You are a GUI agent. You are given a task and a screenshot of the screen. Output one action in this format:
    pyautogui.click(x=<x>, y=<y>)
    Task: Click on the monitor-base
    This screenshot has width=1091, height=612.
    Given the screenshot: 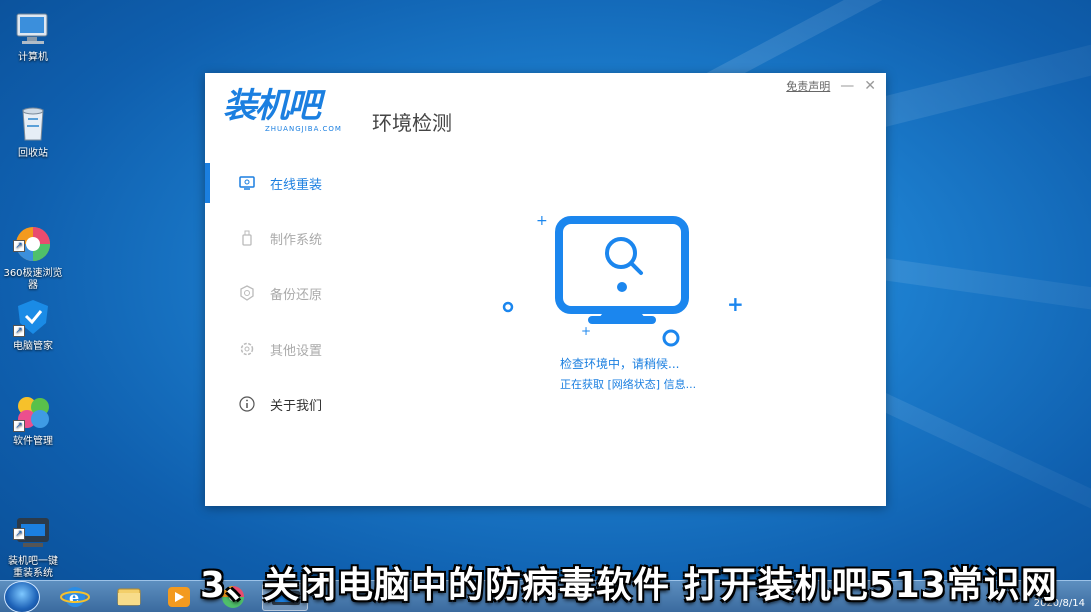 What is the action you would take?
    pyautogui.click(x=622, y=320)
    